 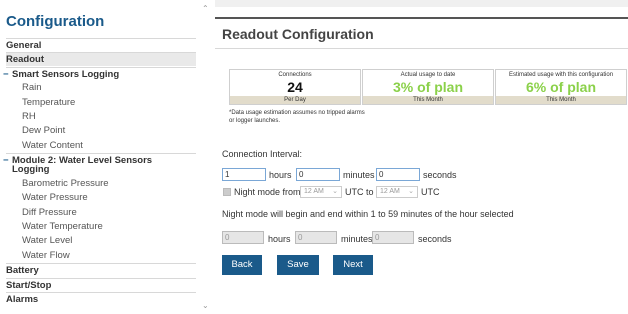 I want to click on save-button: Save, so click(x=298, y=265).